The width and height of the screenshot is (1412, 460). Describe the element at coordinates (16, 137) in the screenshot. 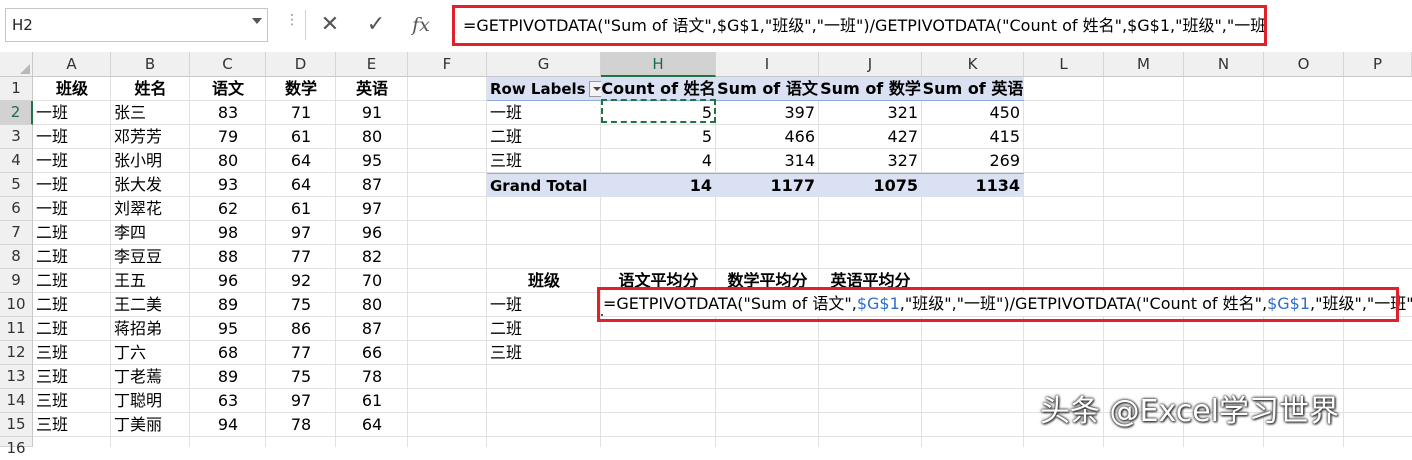

I see `row-header: 3` at that location.